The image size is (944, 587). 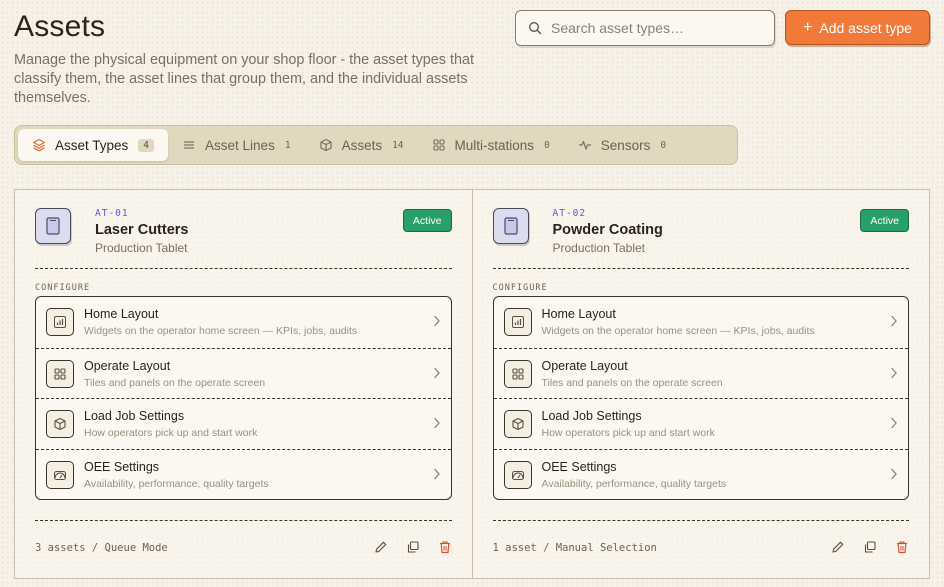 I want to click on pulse-icon, so click(x=585, y=145).